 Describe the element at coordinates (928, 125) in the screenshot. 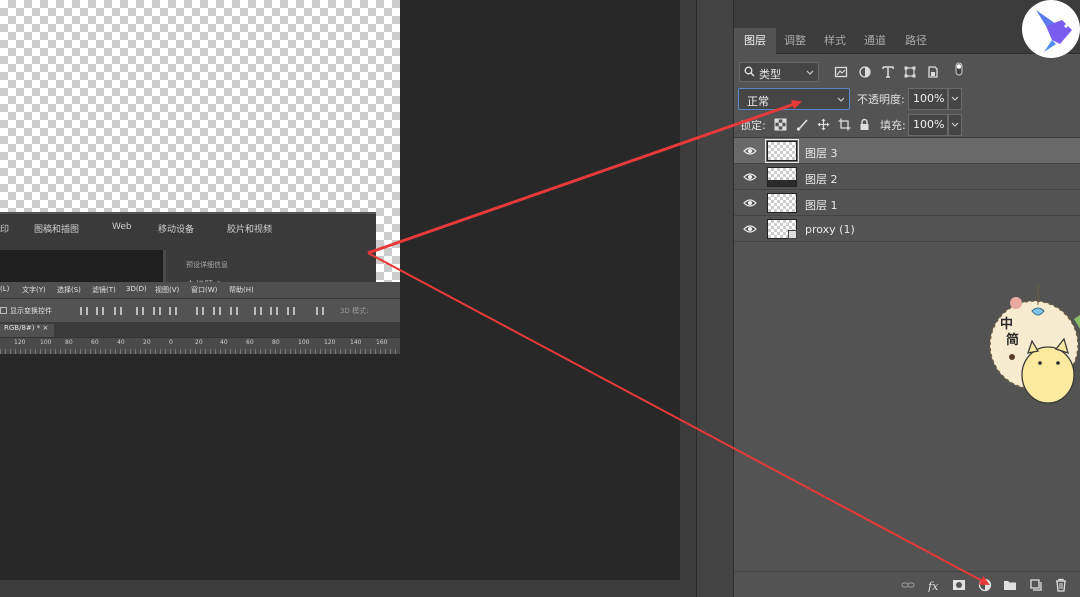

I see `fill-input: 100%` at that location.